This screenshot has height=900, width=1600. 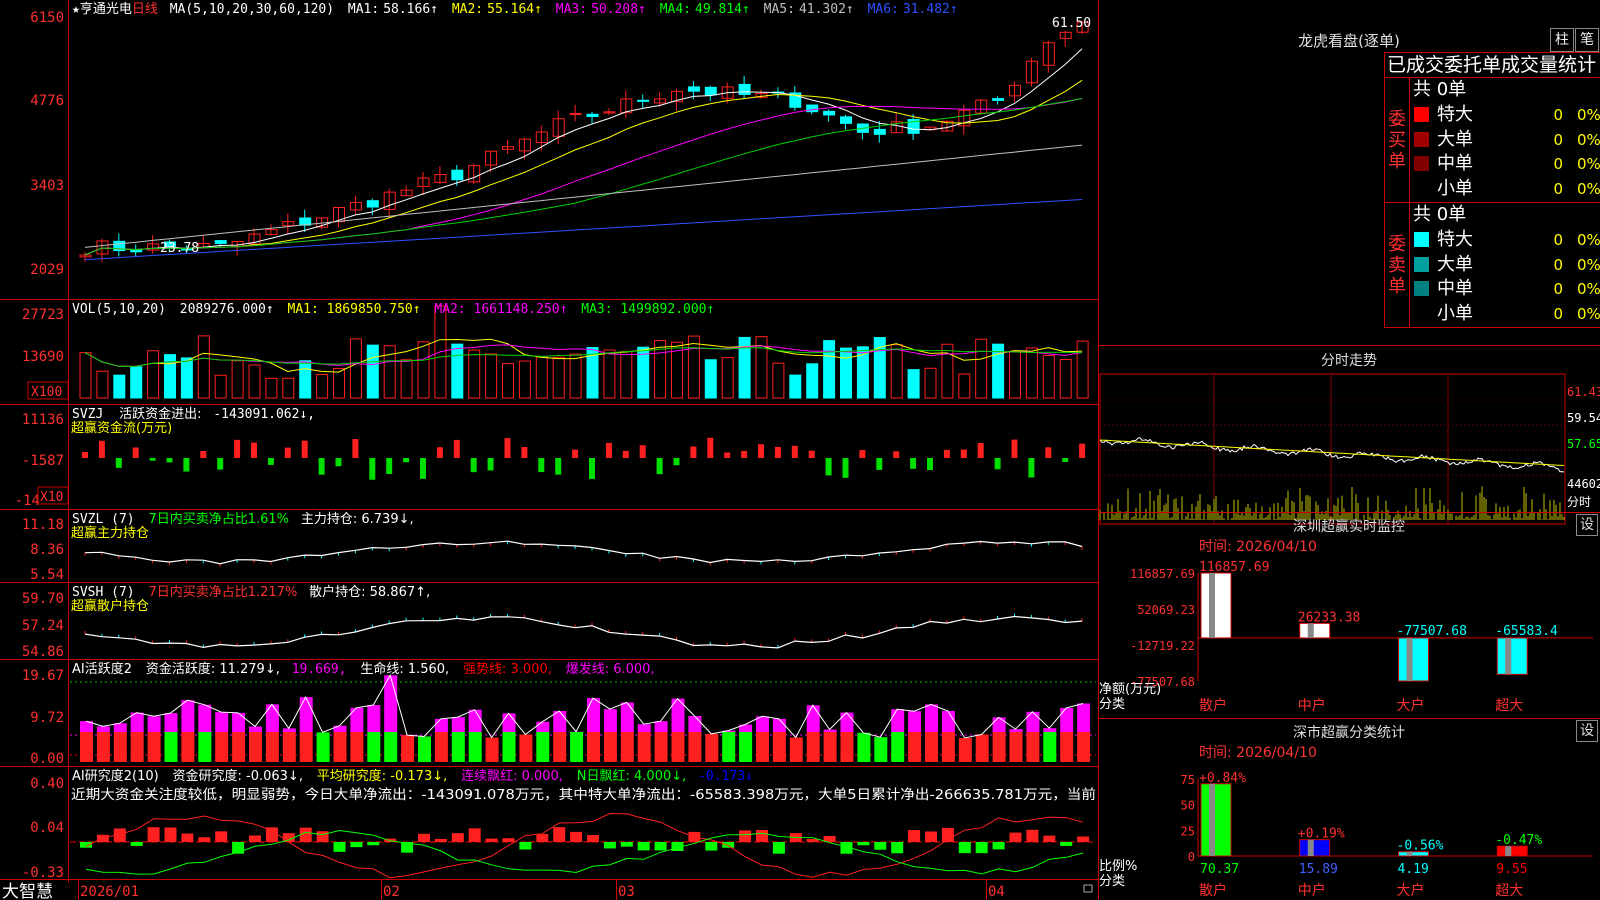 What do you see at coordinates (1505, 140) in the screenshot?
I see `buy-row-large: 大单 0 0%` at bounding box center [1505, 140].